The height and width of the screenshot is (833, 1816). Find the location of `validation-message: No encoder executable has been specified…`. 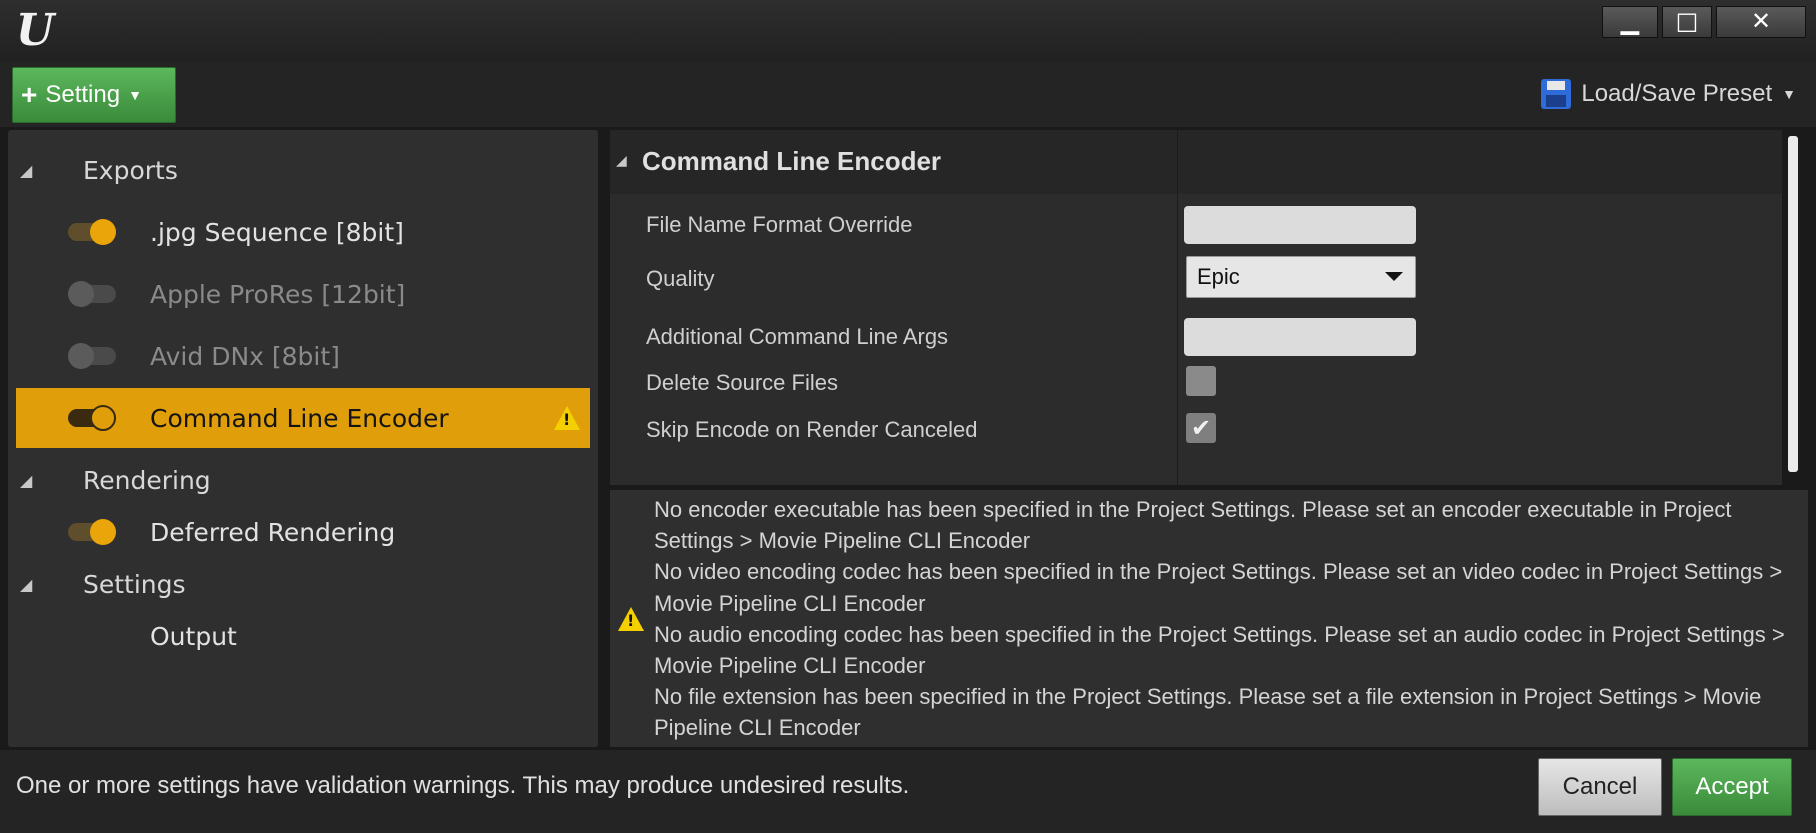

validation-message: No encoder executable has been specified… is located at coordinates (1193, 525).